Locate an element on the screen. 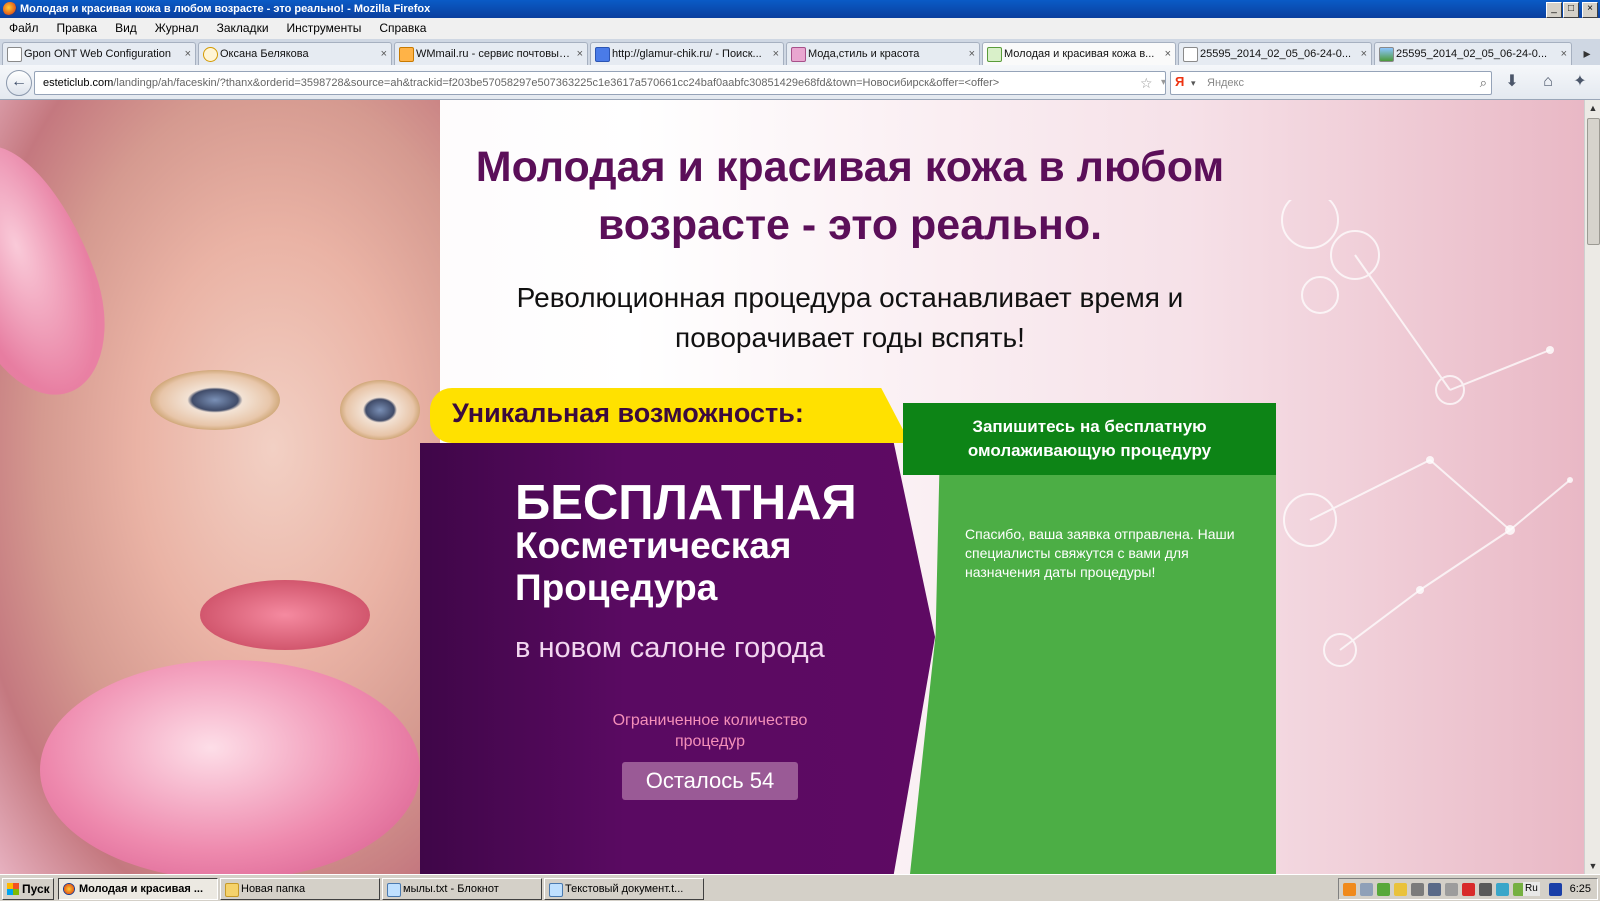  yandex-icon: Я is located at coordinates (1182, 82).